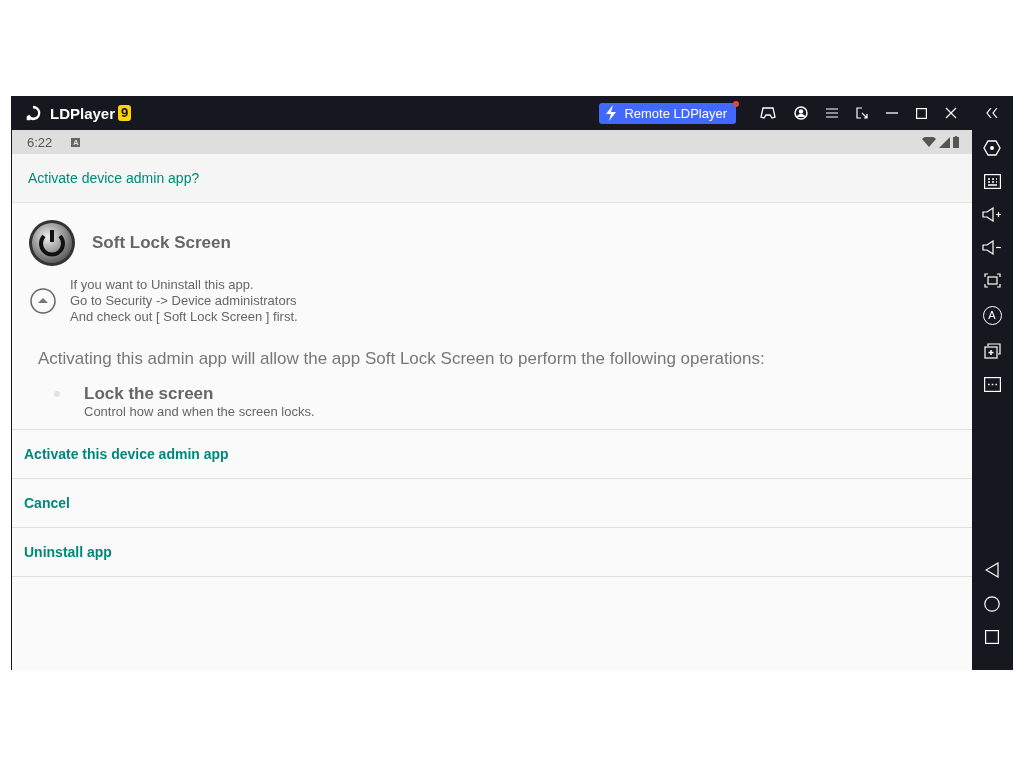 The image size is (1025, 769). What do you see at coordinates (992, 637) in the screenshot?
I see `recents-icon` at bounding box center [992, 637].